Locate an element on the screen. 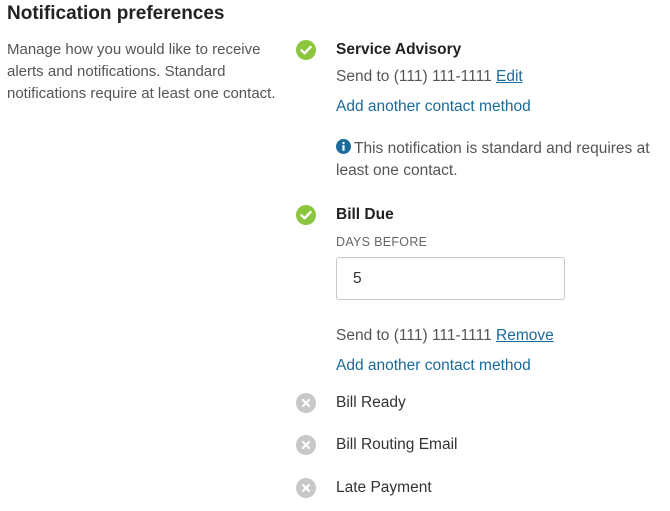 This screenshot has height=511, width=670. notification-name: Service Advisory is located at coordinates (399, 49).